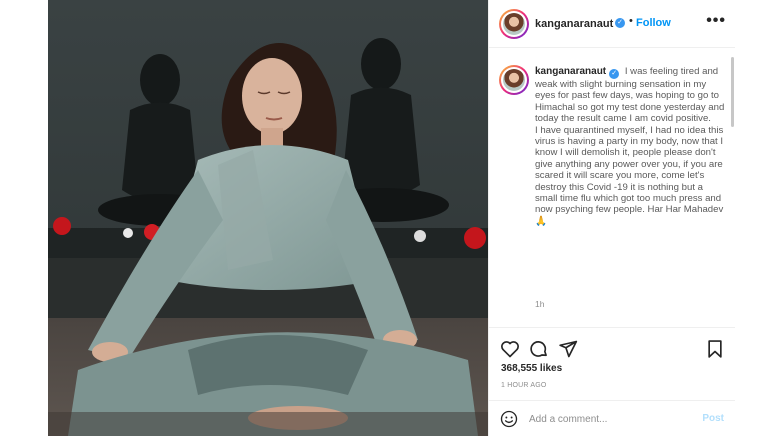 The image size is (768, 436). Describe the element at coordinates (568, 349) in the screenshot. I see `paper-plane-icon` at that location.